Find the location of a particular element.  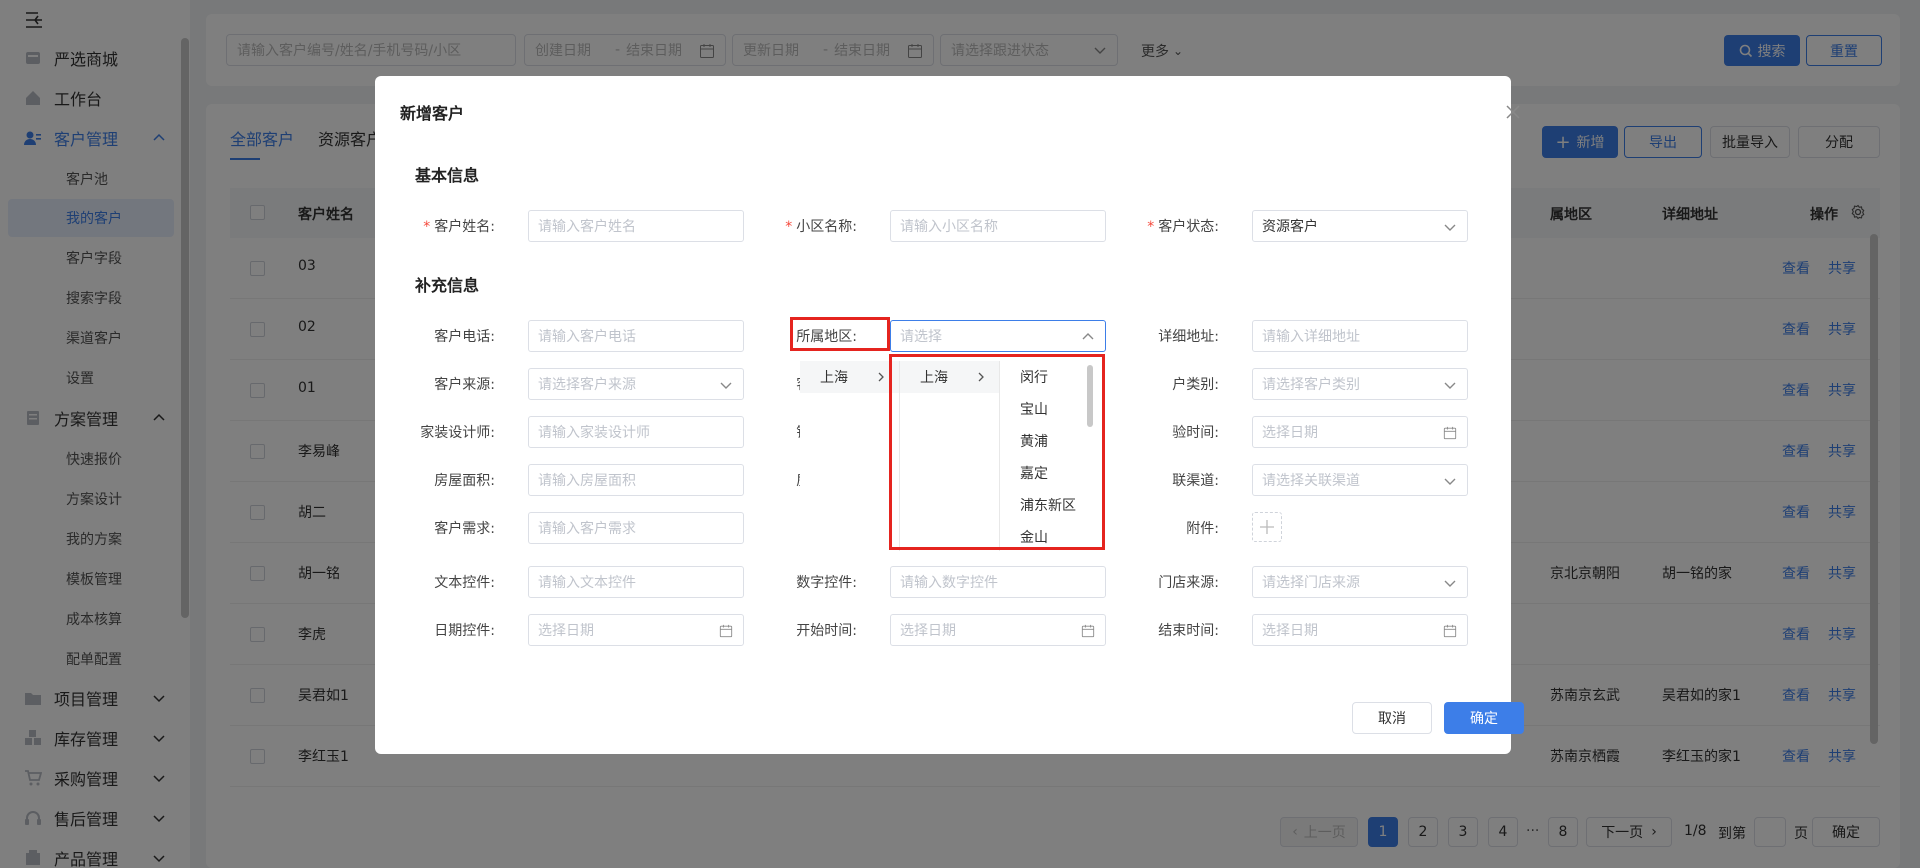

cascader-option: 上海 is located at coordinates (849, 377).